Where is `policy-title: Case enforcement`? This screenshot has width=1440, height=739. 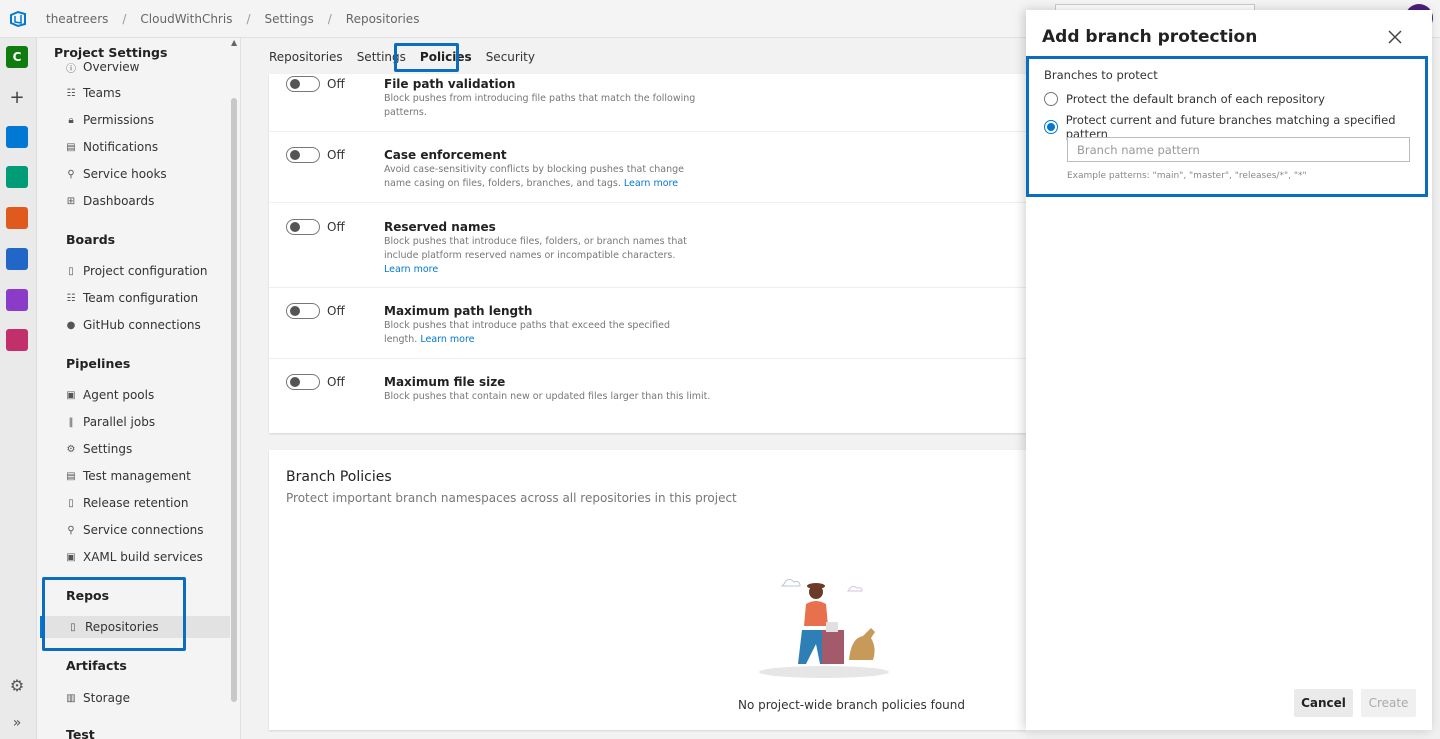
policy-title: Case enforcement is located at coordinates (445, 155).